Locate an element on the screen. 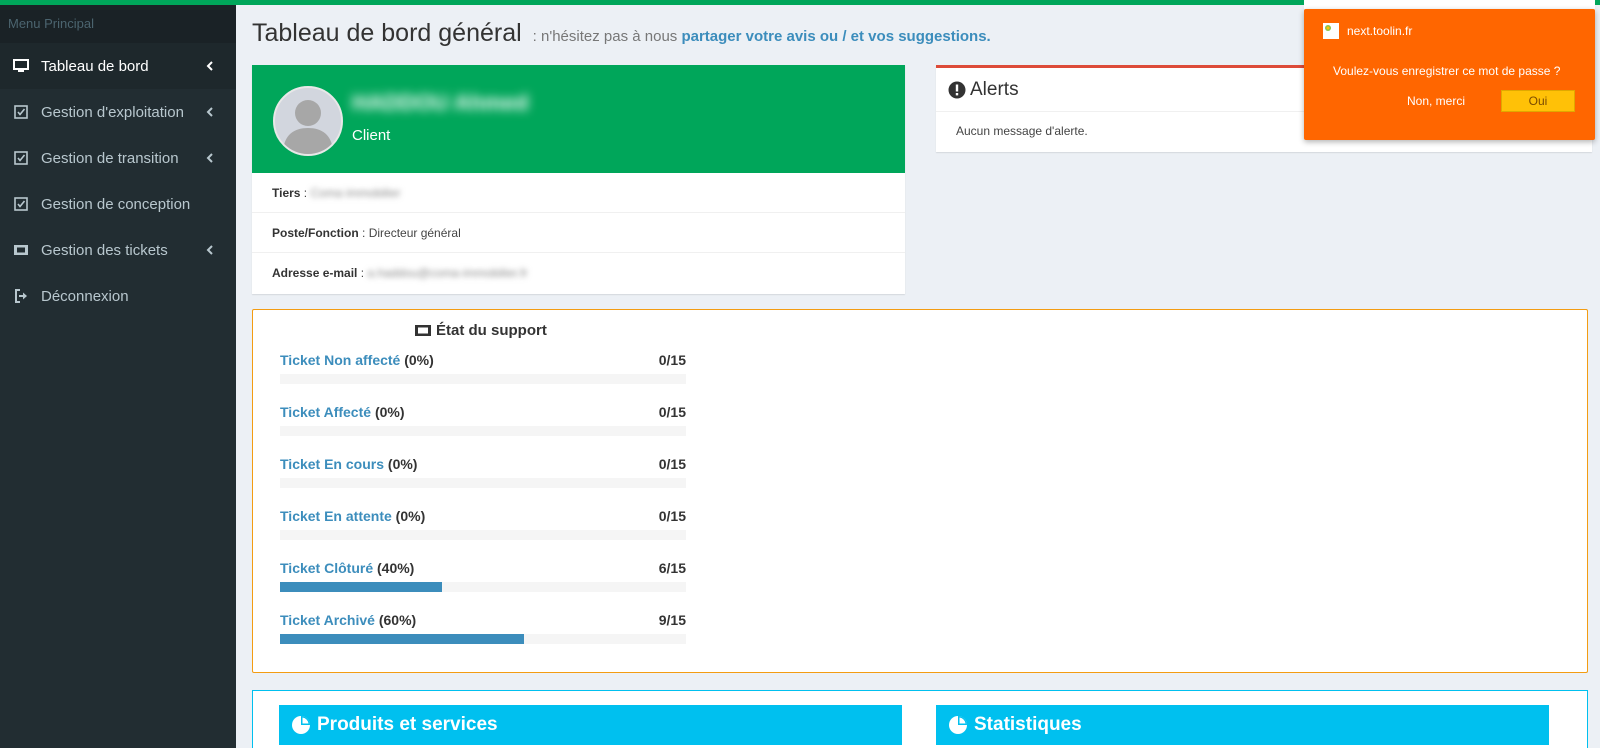  ticket-count: 6/15 is located at coordinates (672, 568).